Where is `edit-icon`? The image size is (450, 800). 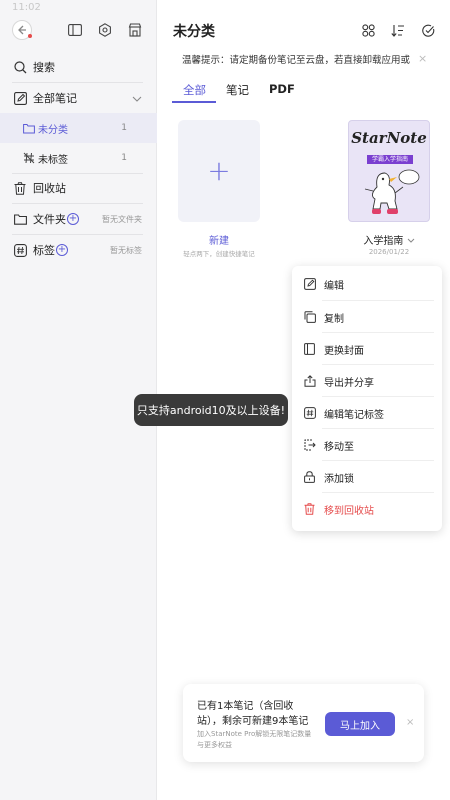
edit-icon is located at coordinates (309, 284).